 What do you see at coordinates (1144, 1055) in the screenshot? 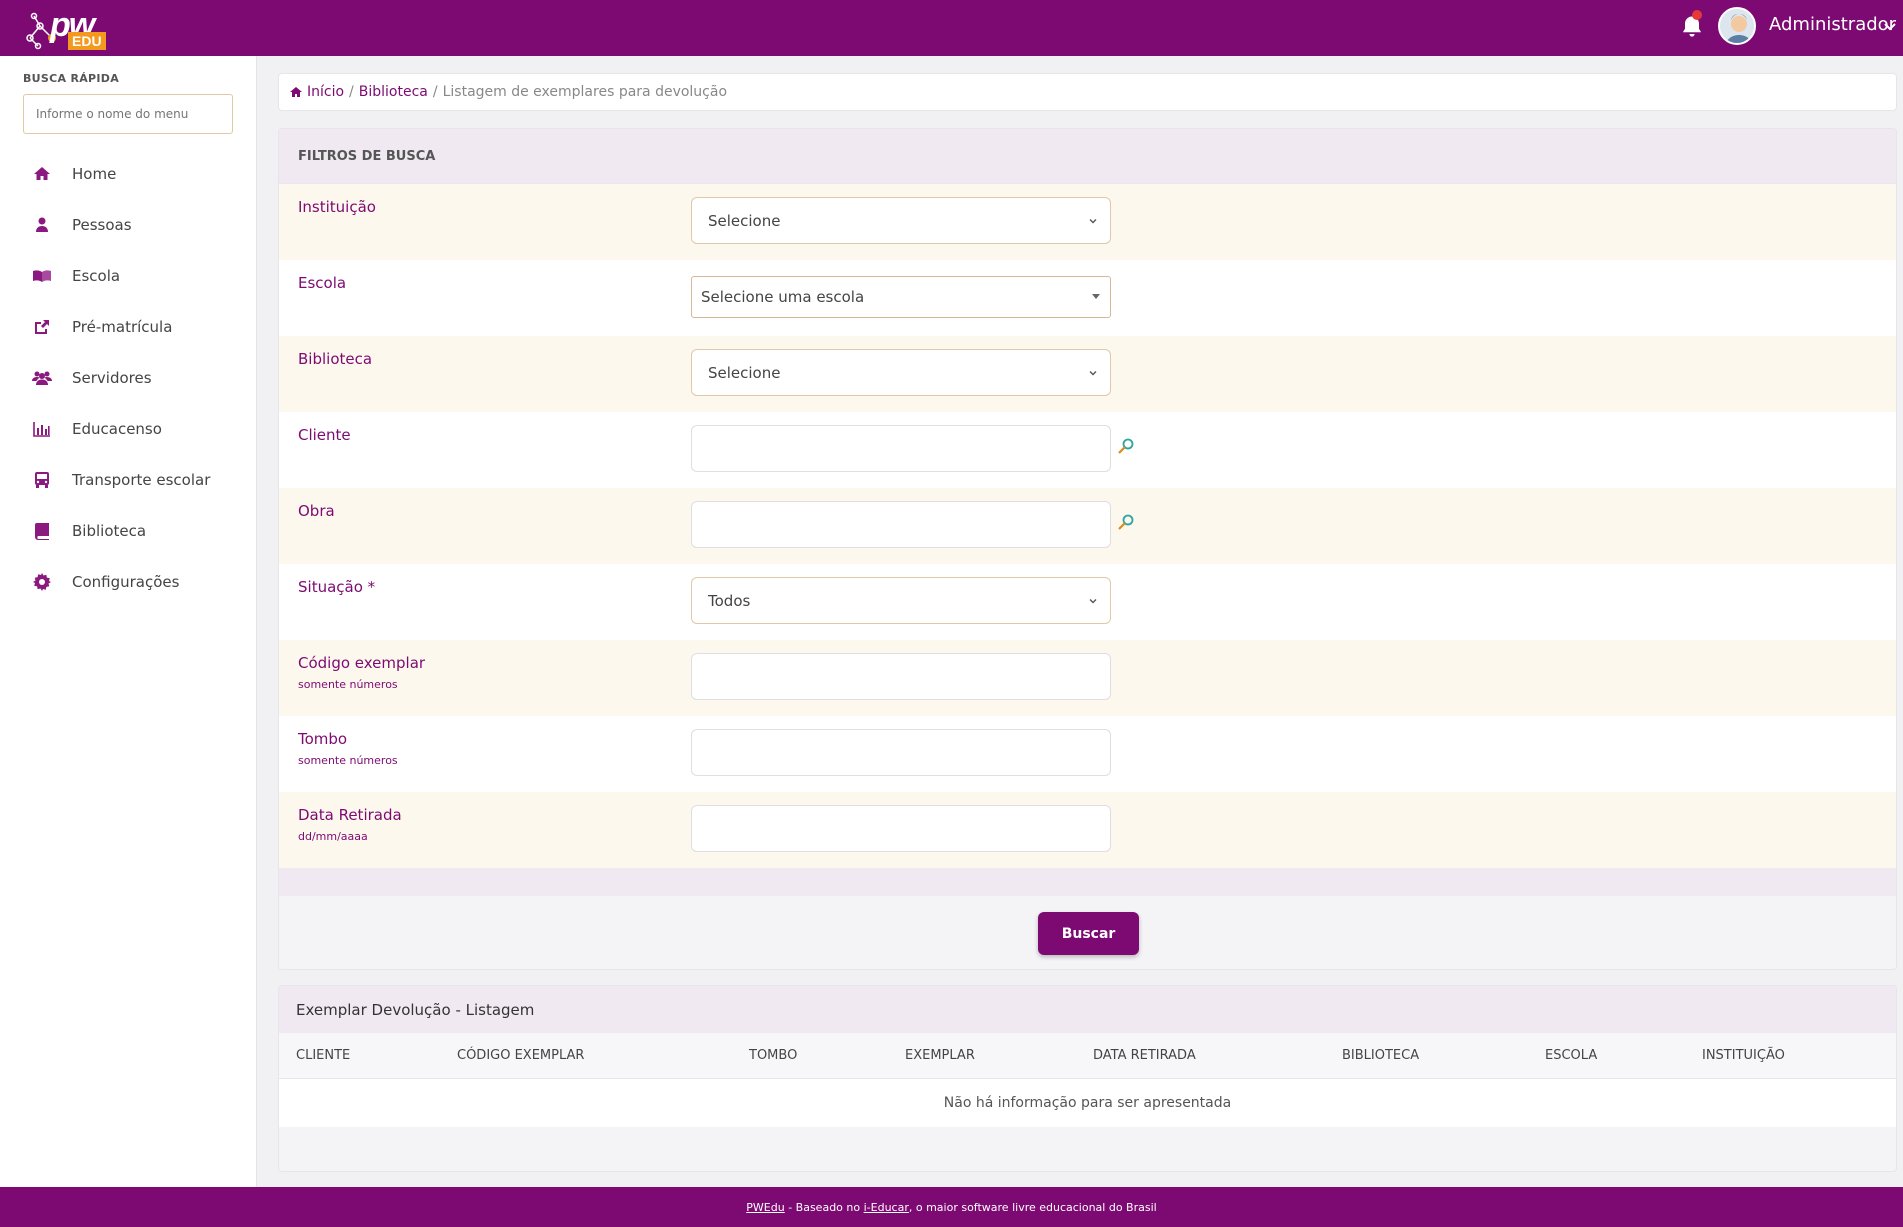
I see `column-header-data-retirada: DATA RETIRADA` at bounding box center [1144, 1055].